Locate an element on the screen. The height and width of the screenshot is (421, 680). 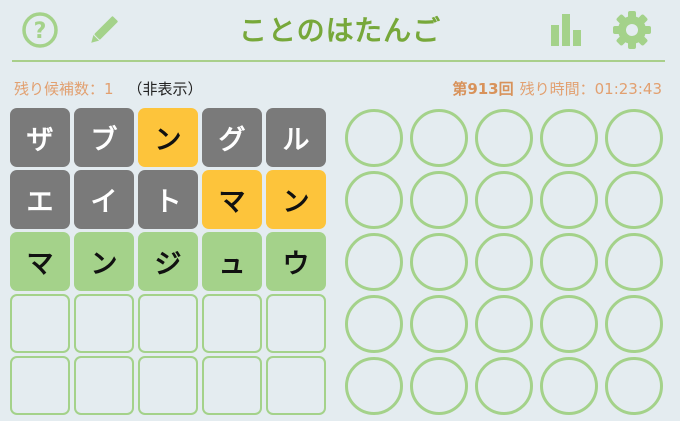
header: ? ことのはたんご is located at coordinates (340, 31).